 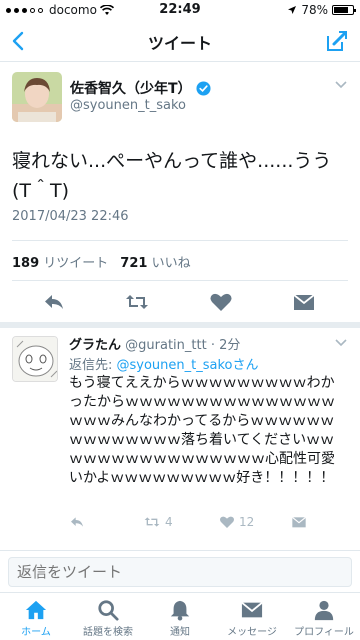 What do you see at coordinates (252, 609) in the screenshot?
I see `mail-icon` at bounding box center [252, 609].